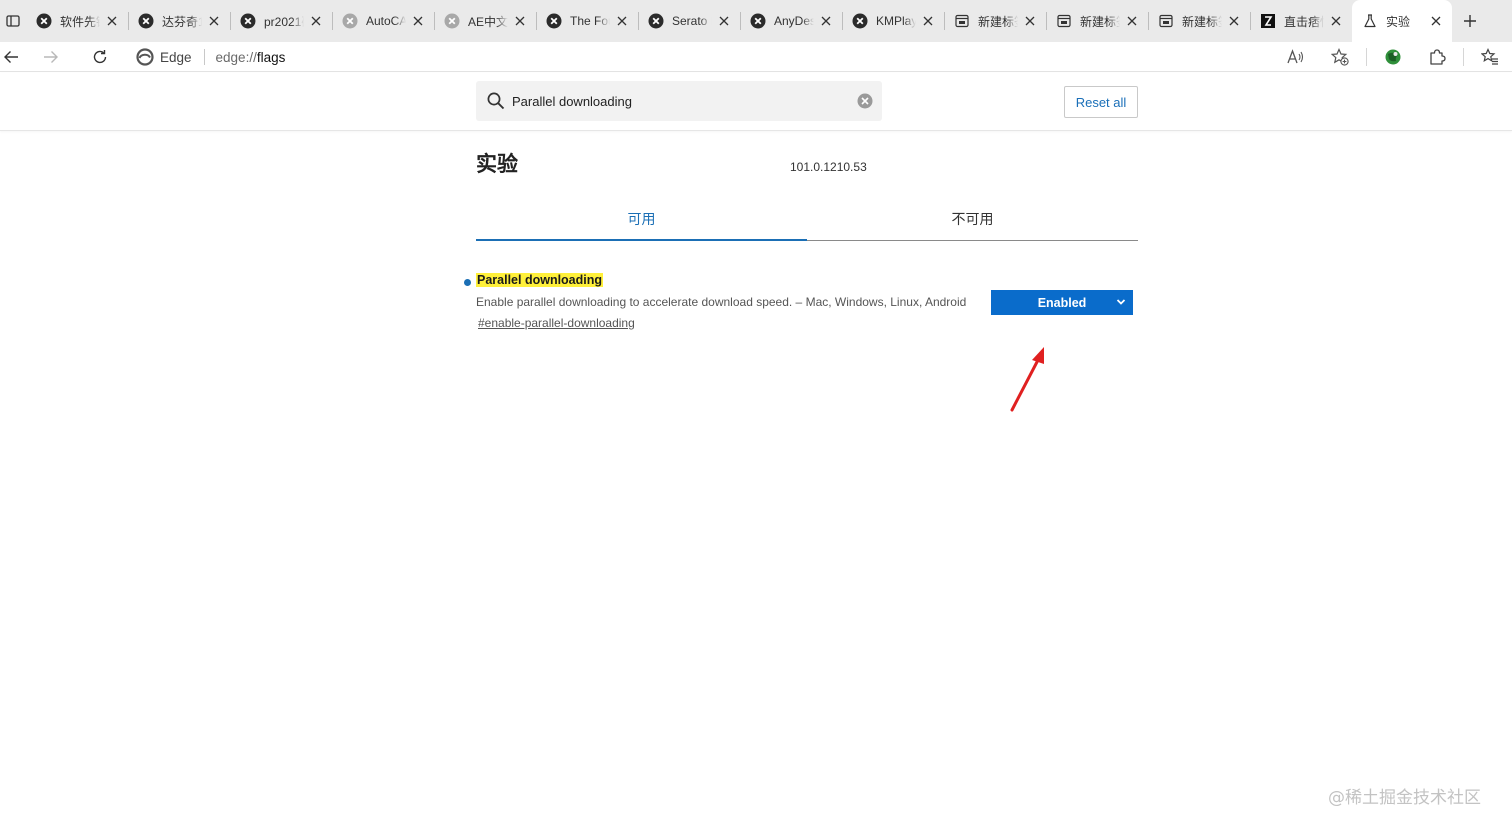 The height and width of the screenshot is (829, 1512). I want to click on address-separator, so click(204, 57).